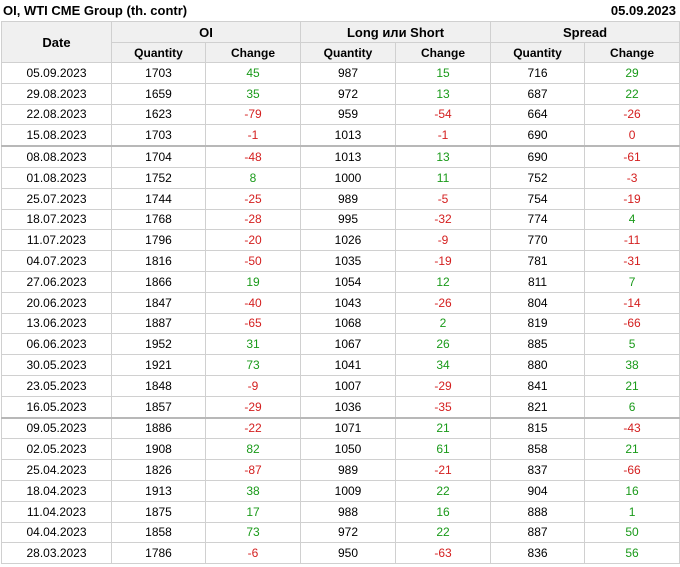 This screenshot has height=567, width=680. Describe the element at coordinates (538, 553) in the screenshot. I see `spread-quantity-cell: 836` at that location.